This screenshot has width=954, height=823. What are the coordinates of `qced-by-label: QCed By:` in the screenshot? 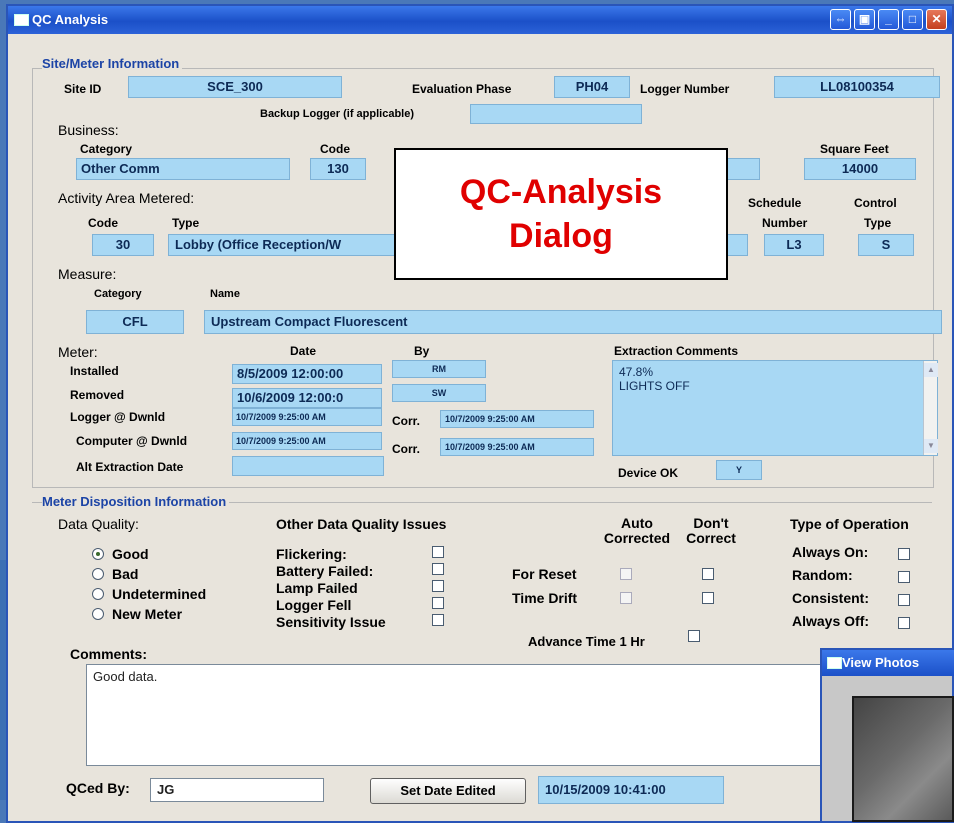 It's located at (98, 788).